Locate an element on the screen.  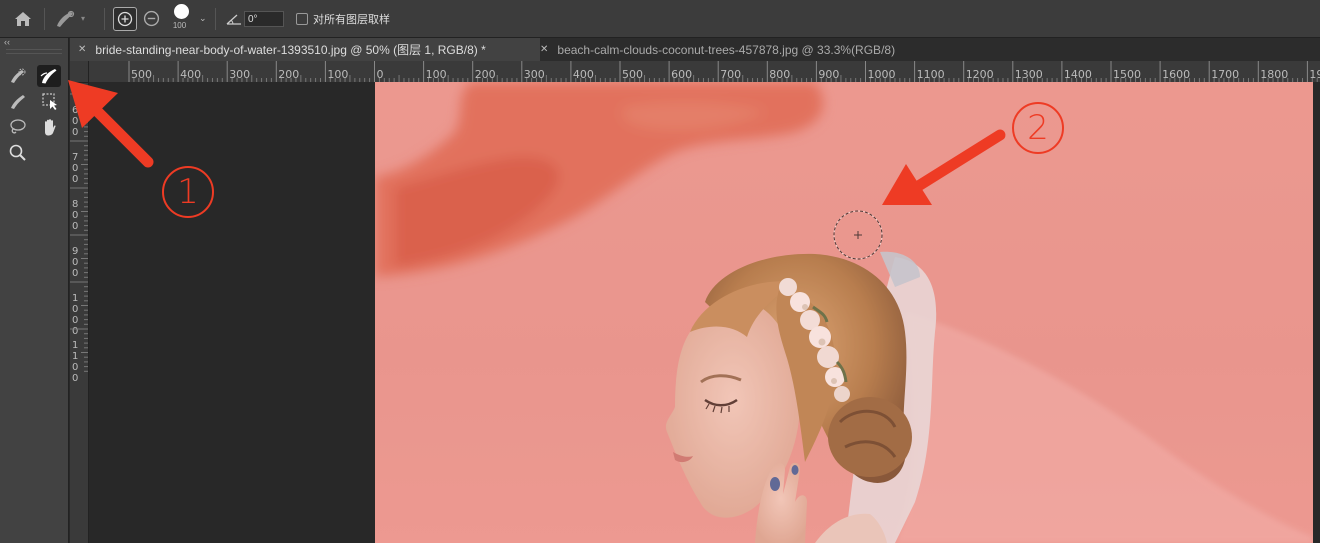
tool-preset-picker: ▾ is located at coordinates (69, 18).